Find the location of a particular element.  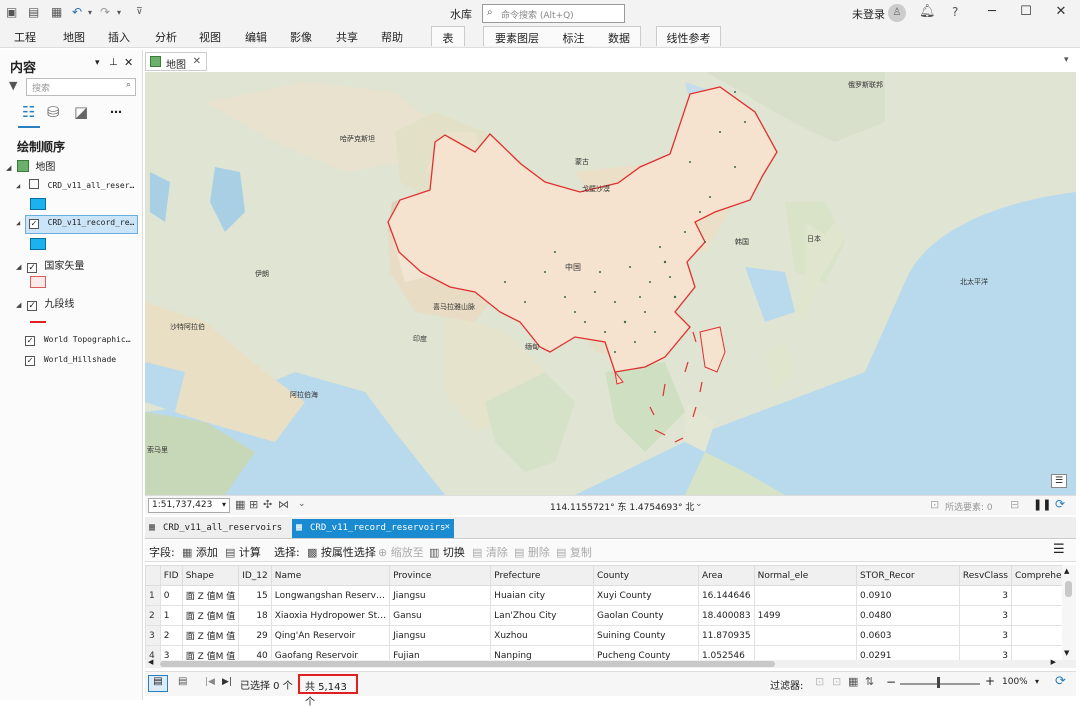

vertical-scrollbar: ▲ ▼ is located at coordinates (1069, 612).